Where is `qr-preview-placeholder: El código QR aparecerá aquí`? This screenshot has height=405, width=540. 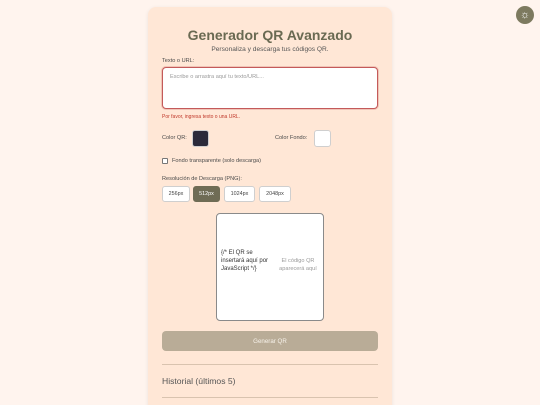
qr-preview-placeholder: El código QR aparecerá aquí is located at coordinates (298, 265).